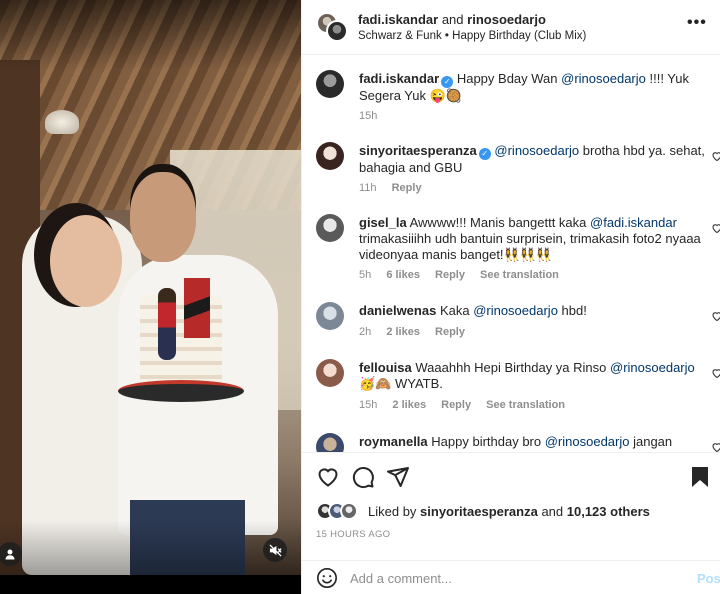  Describe the element at coordinates (697, 23) in the screenshot. I see `more-options-button: •••` at that location.